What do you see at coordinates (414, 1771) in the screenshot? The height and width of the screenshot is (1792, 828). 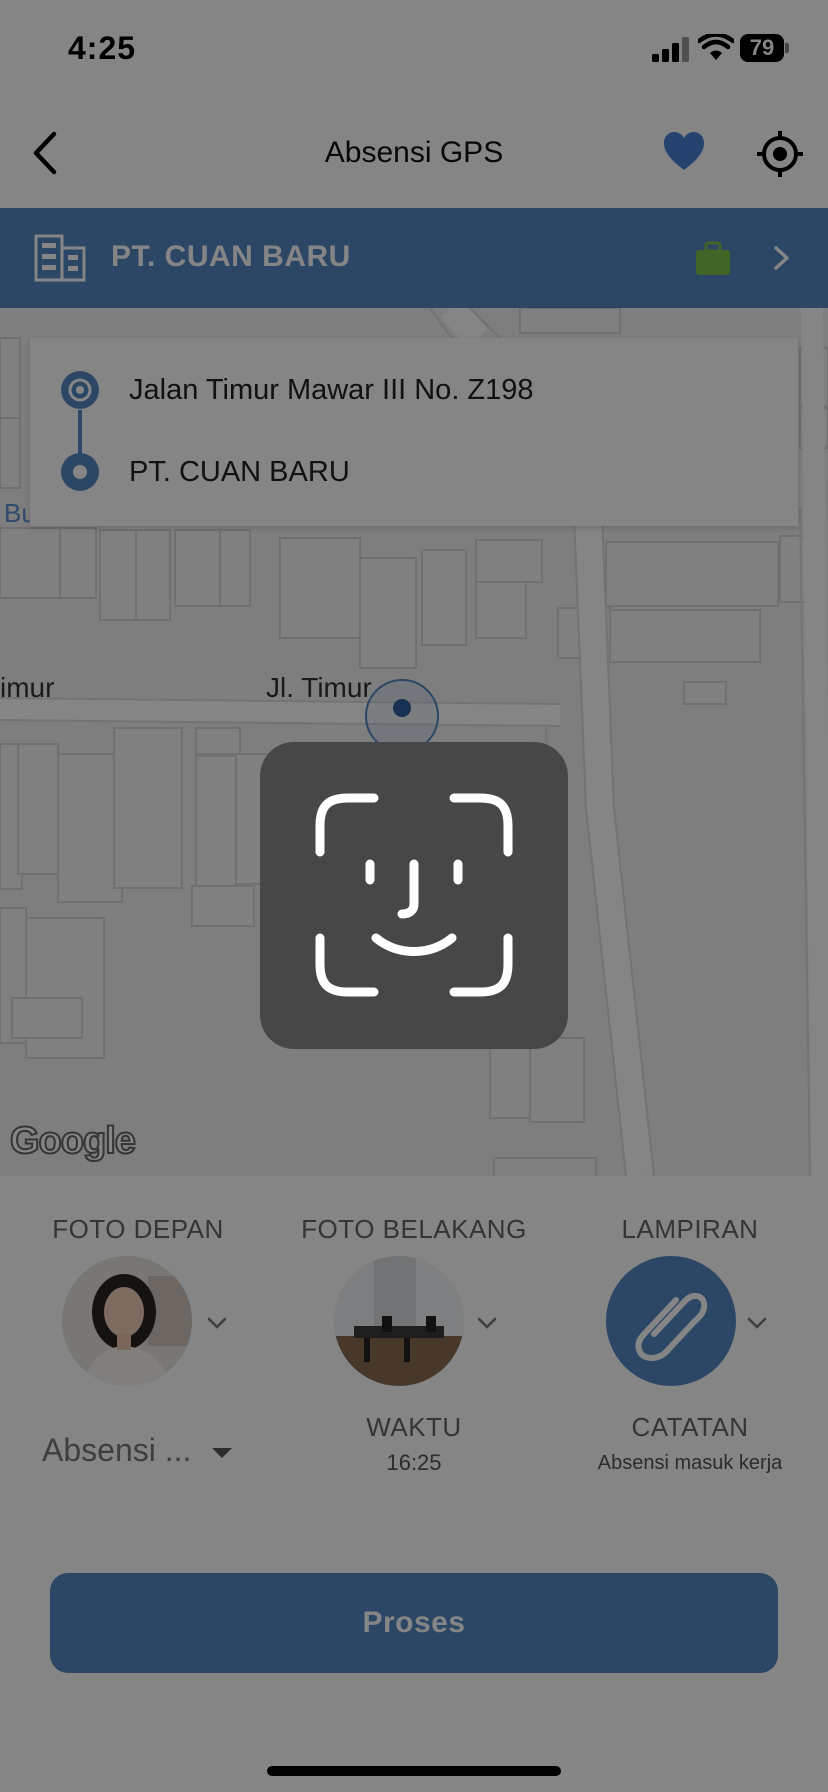 I see `home-indicator` at bounding box center [414, 1771].